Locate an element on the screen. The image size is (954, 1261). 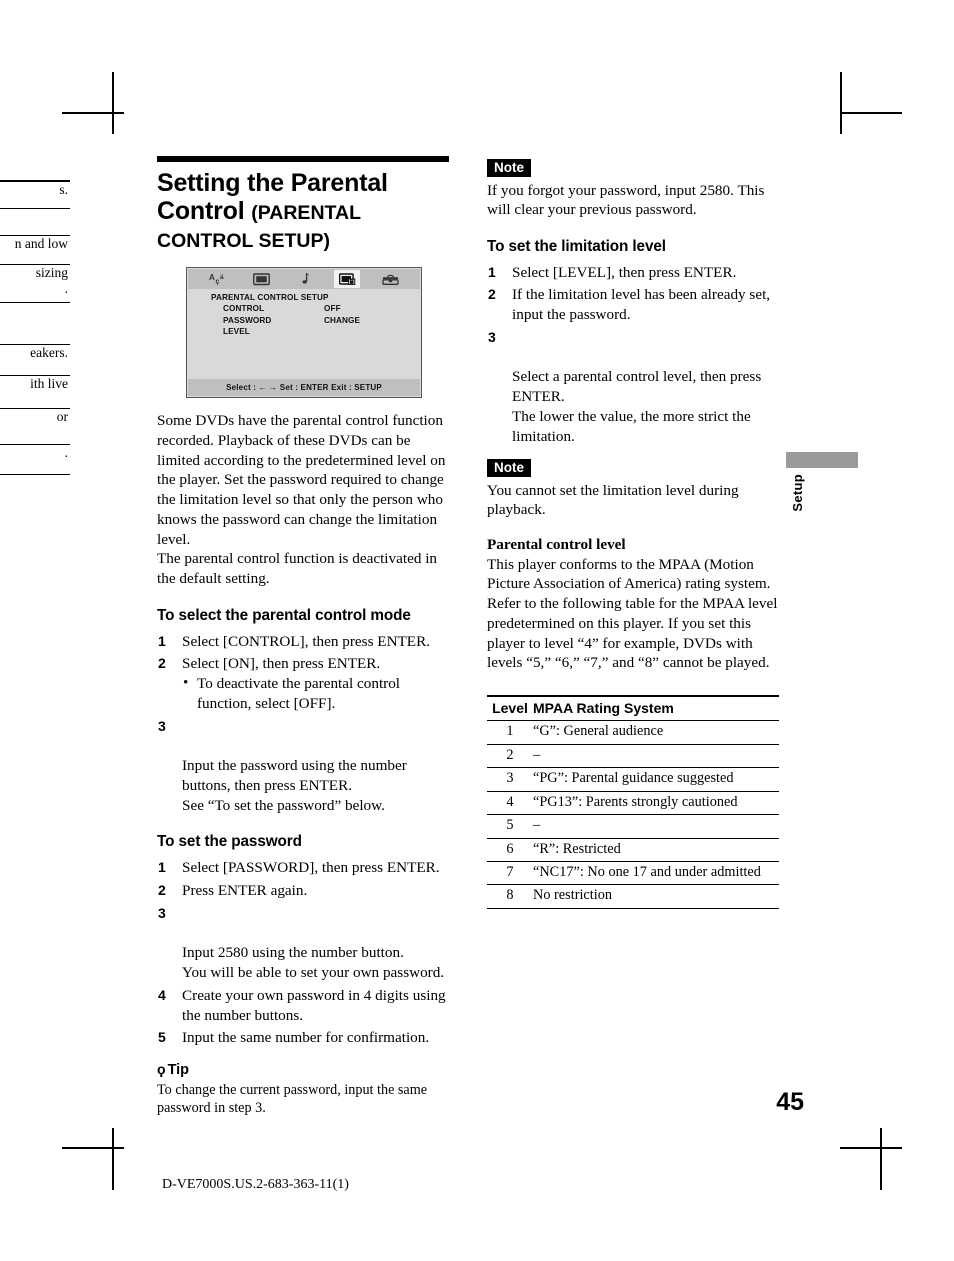
step-item: 2 Press ENTER again. is located at coordinates (303, 891).